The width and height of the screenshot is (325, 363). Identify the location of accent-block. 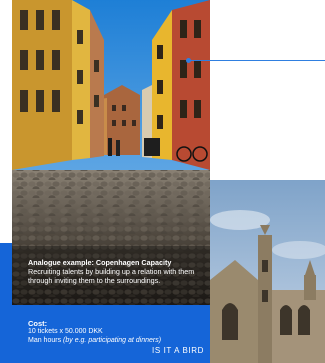
(6, 303).